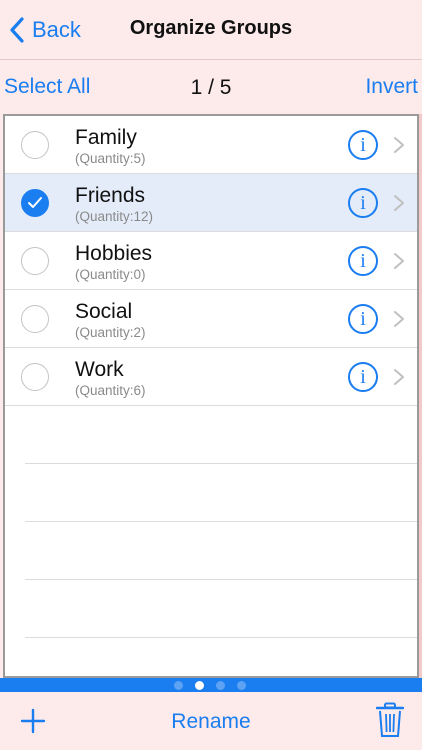 This screenshot has width=422, height=750. I want to click on group-name: Social, so click(104, 311).